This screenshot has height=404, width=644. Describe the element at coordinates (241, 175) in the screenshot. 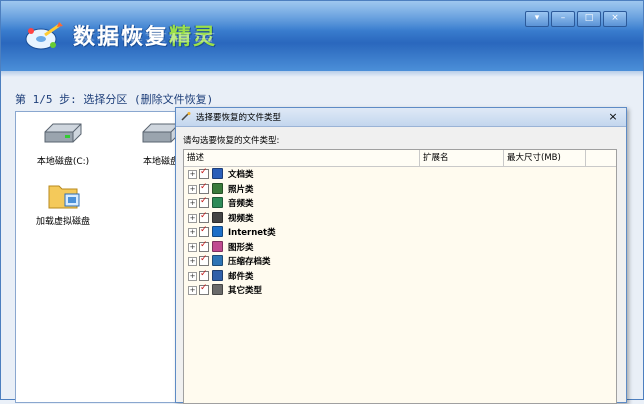

I see `row-label: 文档类` at that location.